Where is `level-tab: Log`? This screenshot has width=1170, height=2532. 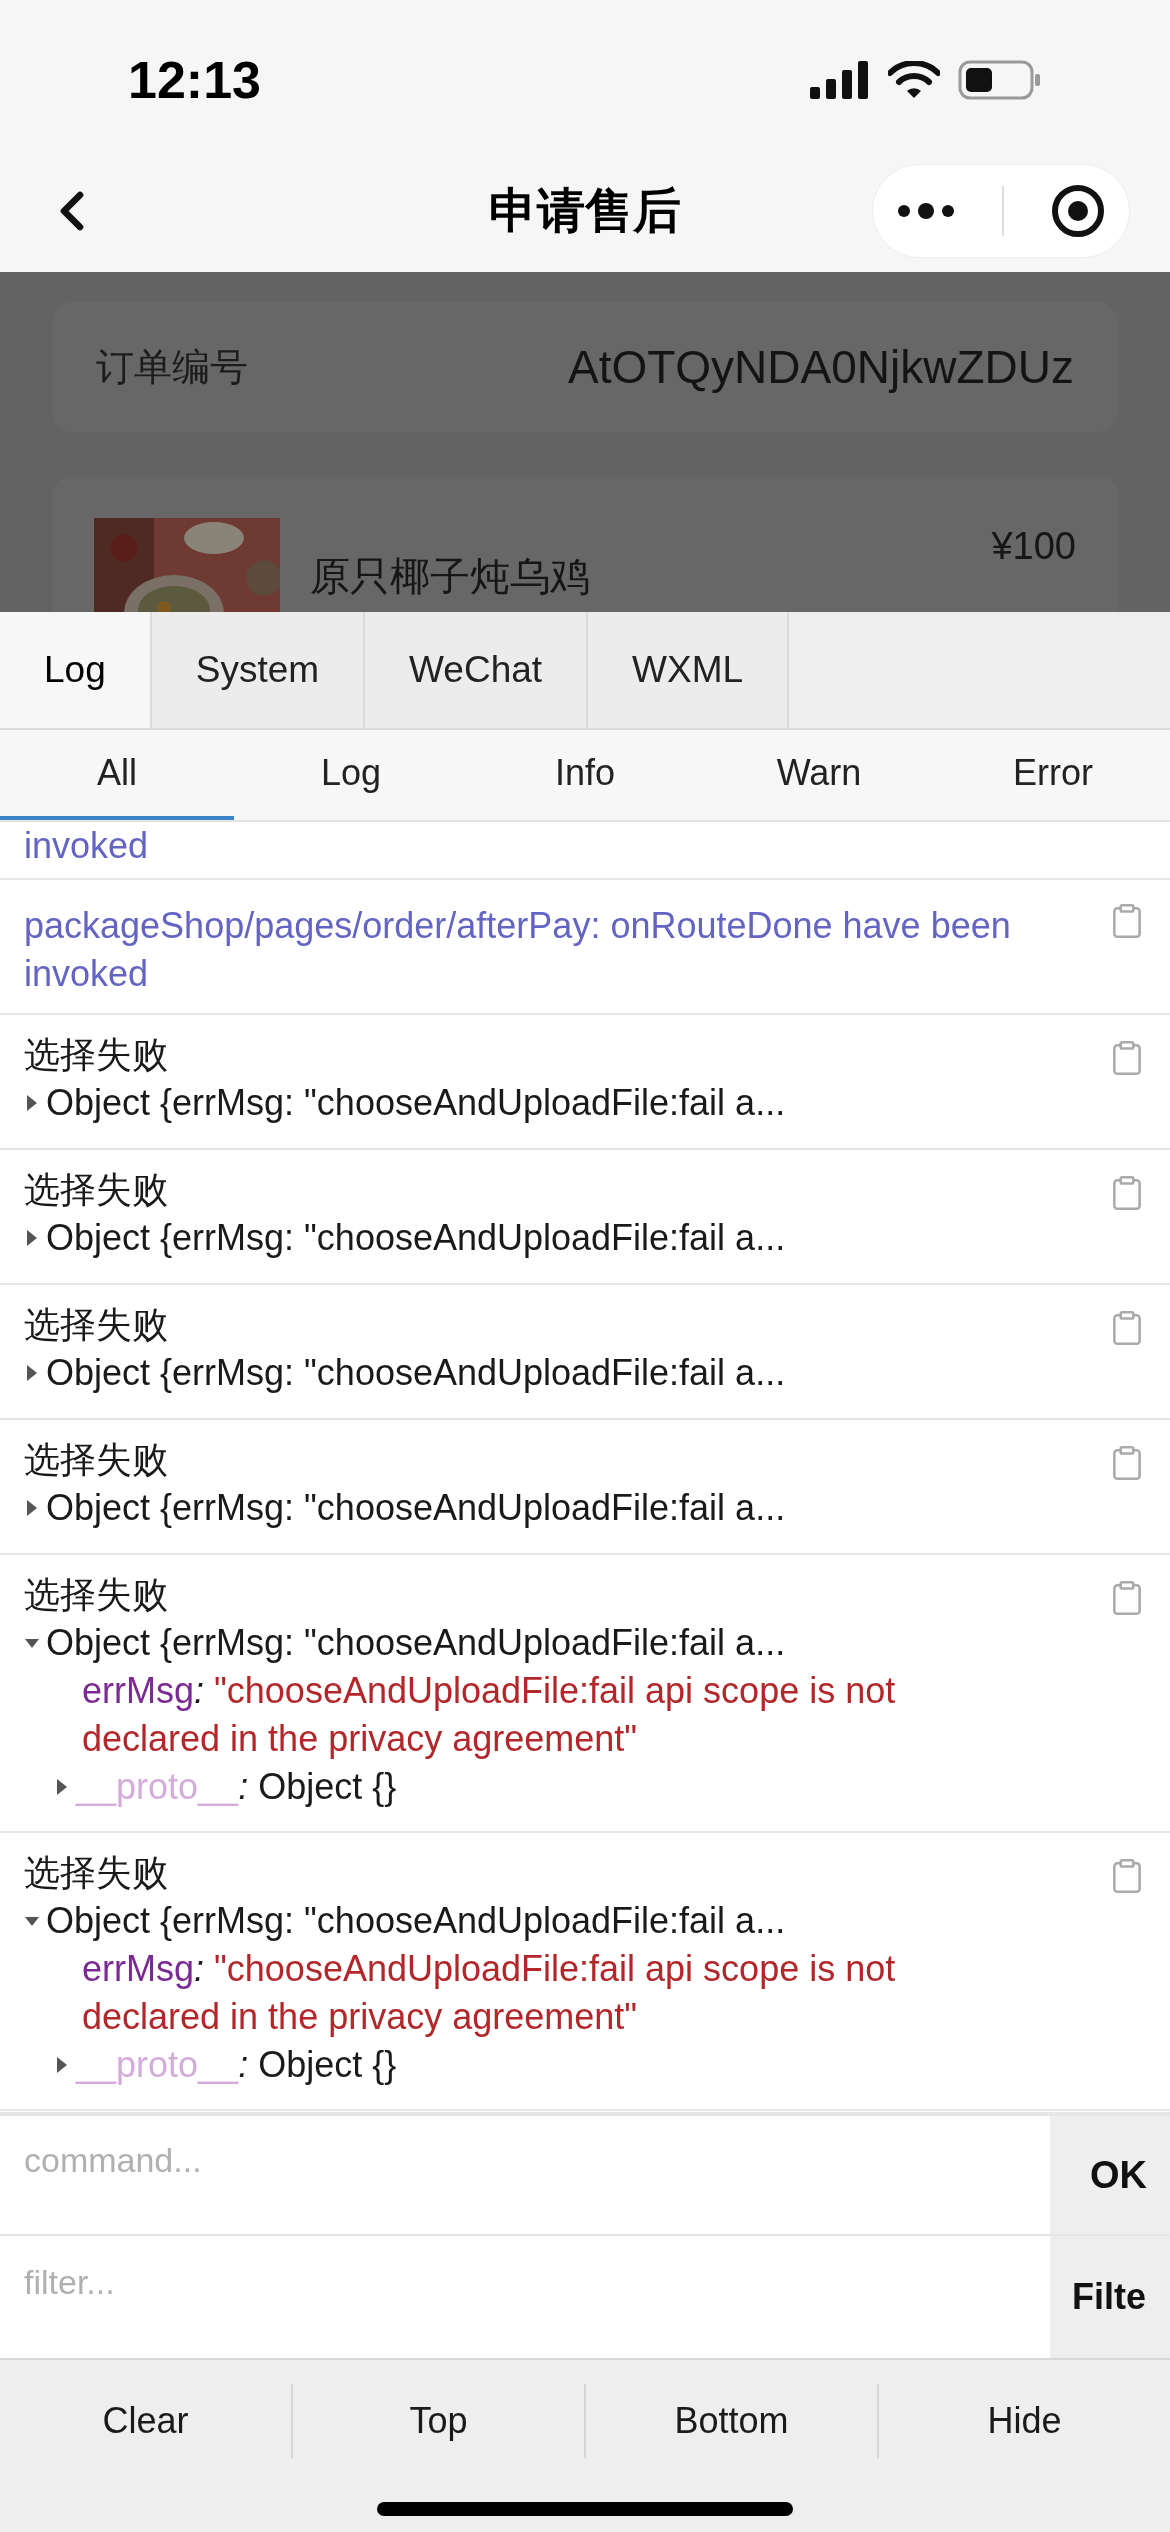
level-tab: Log is located at coordinates (351, 775).